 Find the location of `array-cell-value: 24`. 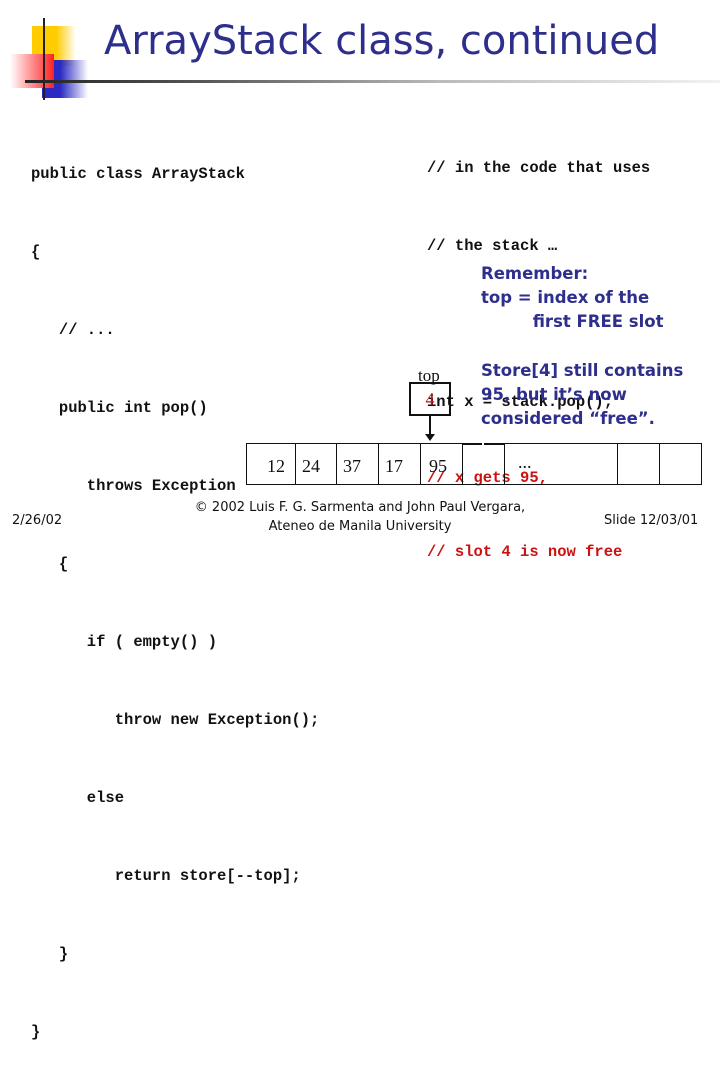

array-cell-value: 24 is located at coordinates (311, 466).